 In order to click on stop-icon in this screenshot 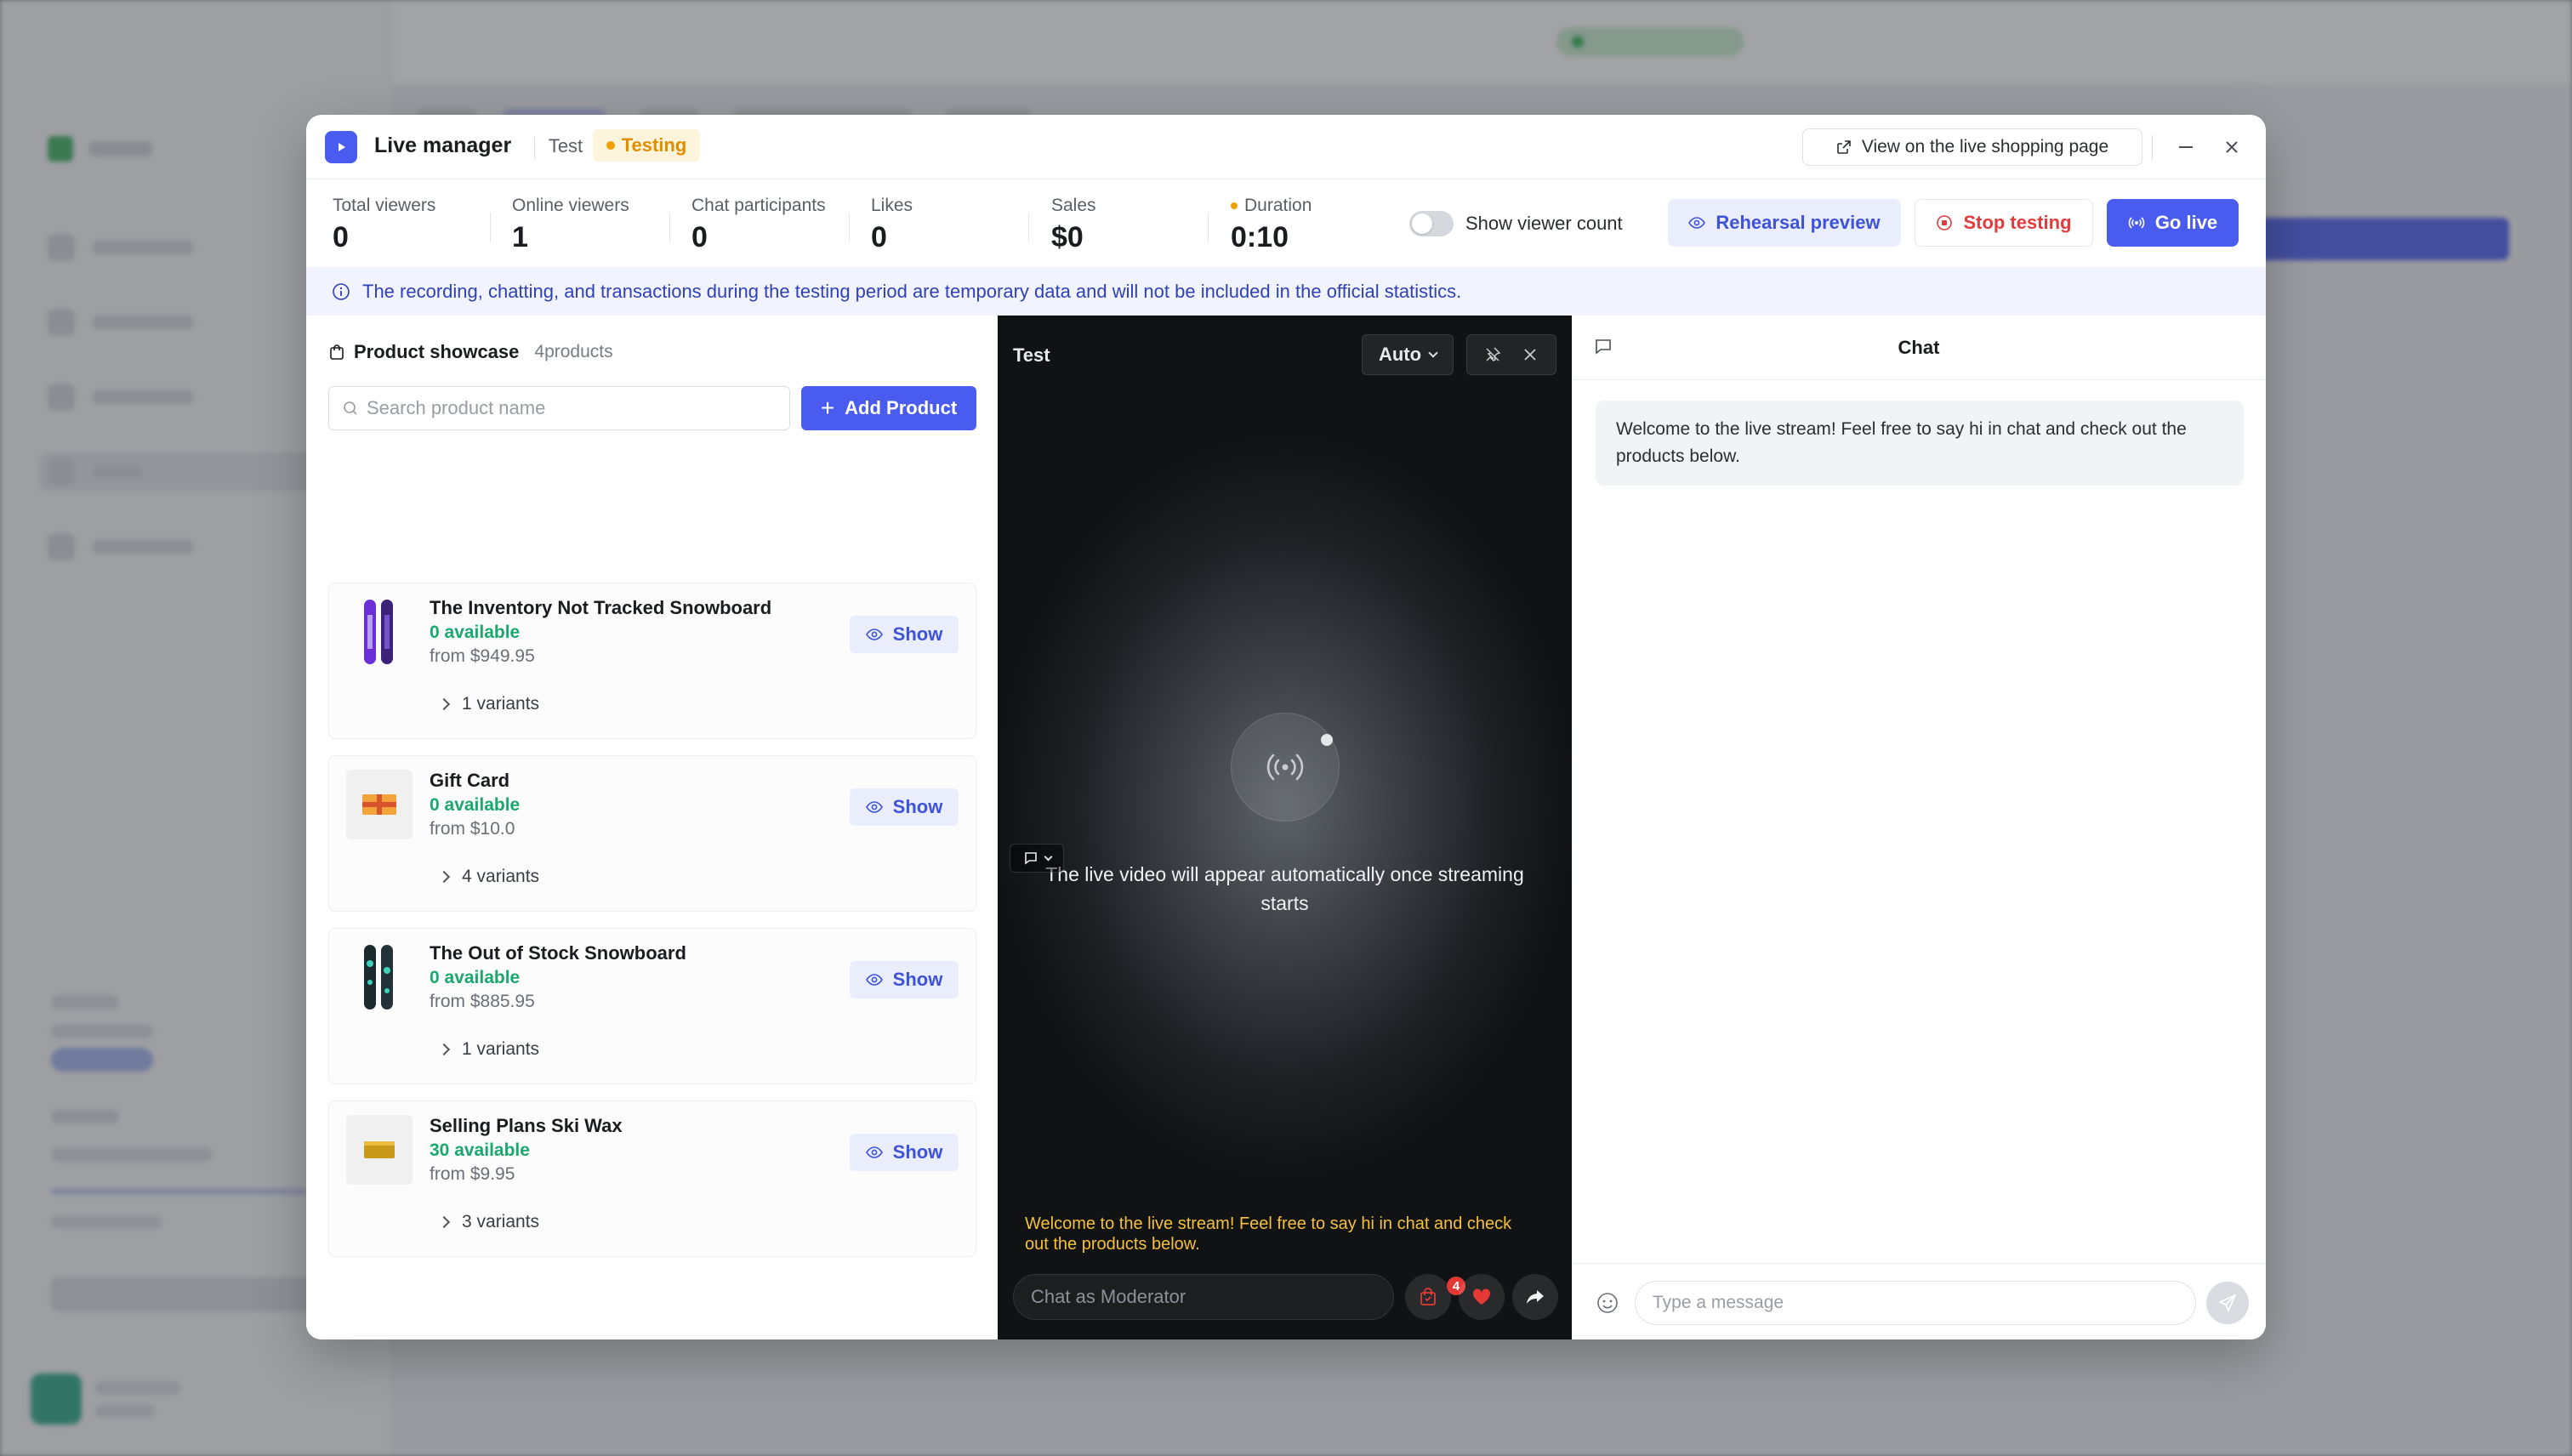, I will do `click(1945, 222)`.